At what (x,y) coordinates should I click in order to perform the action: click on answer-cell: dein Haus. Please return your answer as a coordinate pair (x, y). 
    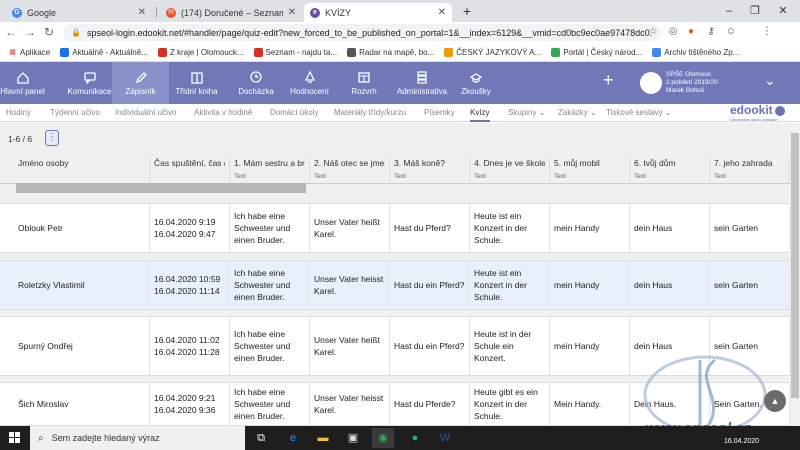
    Looking at the image, I should click on (670, 285).